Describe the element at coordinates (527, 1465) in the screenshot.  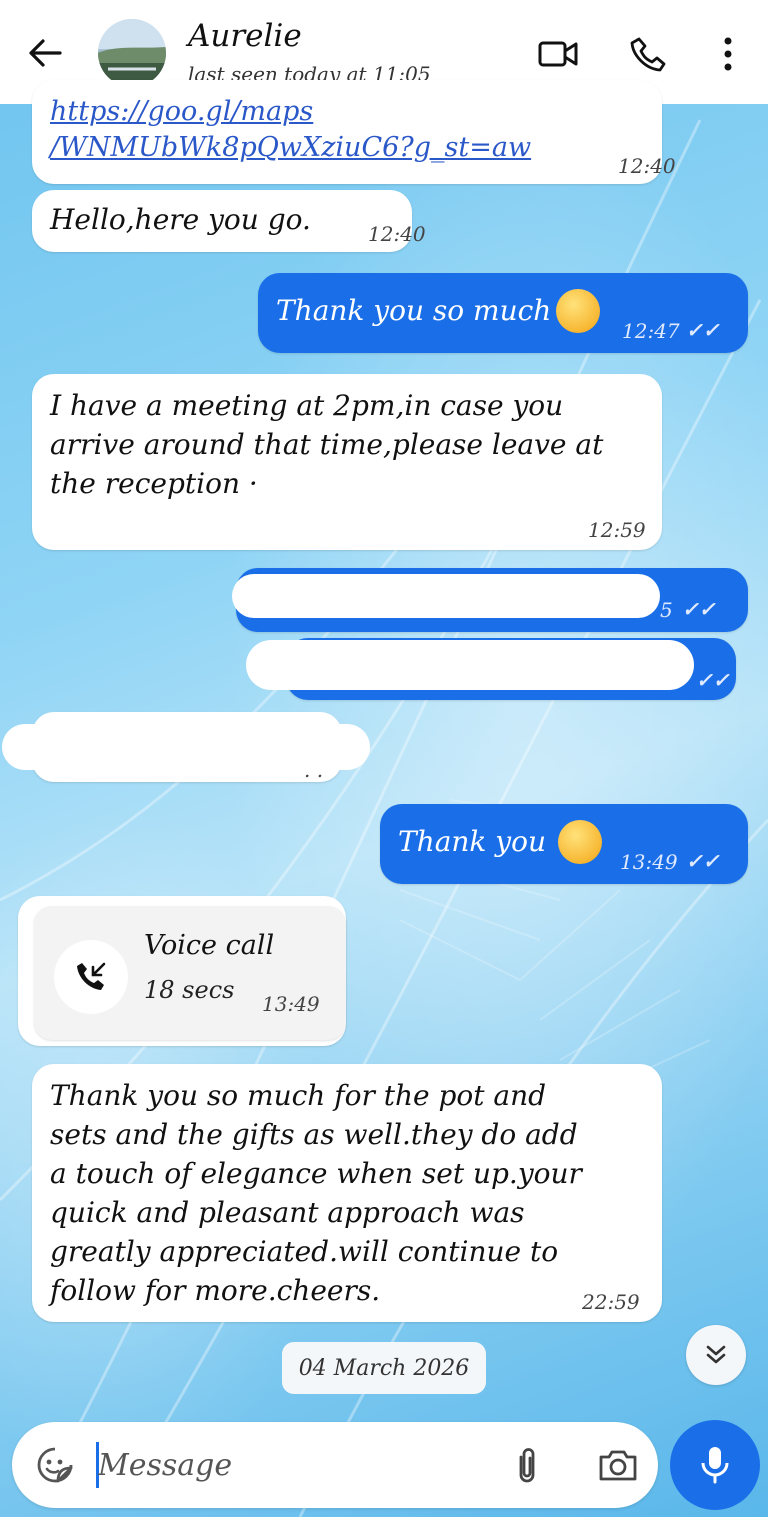
I see `paperclip-icon` at that location.